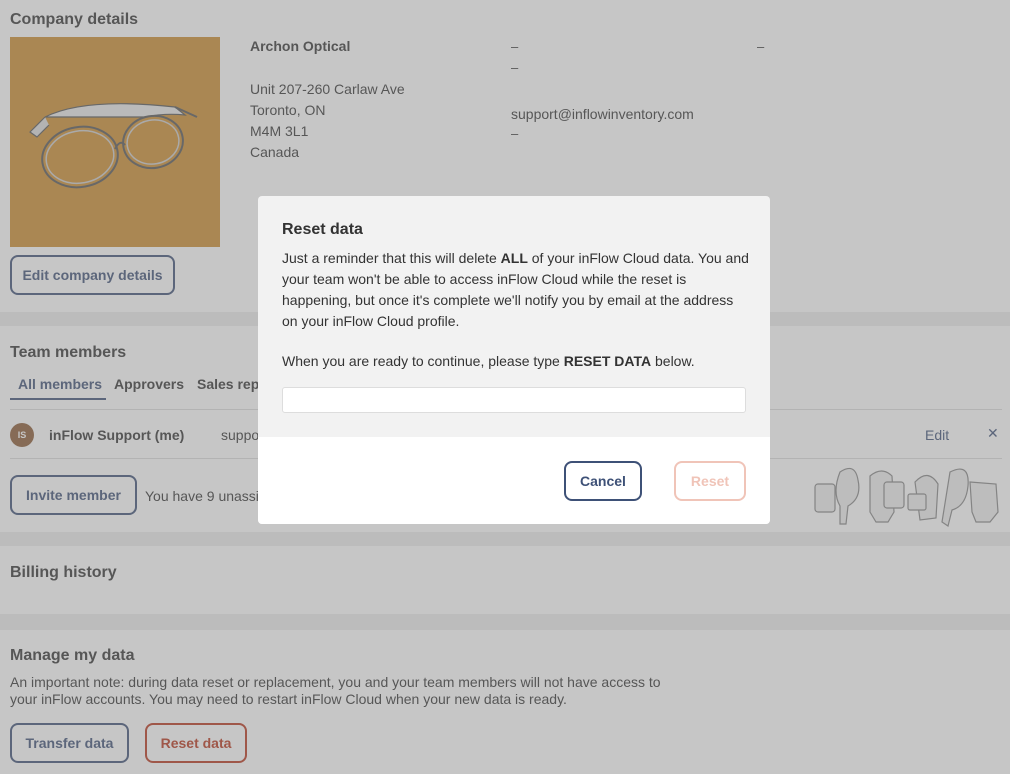 The width and height of the screenshot is (1010, 774). What do you see at coordinates (710, 481) in the screenshot?
I see `confirm-reset-button: Reset` at bounding box center [710, 481].